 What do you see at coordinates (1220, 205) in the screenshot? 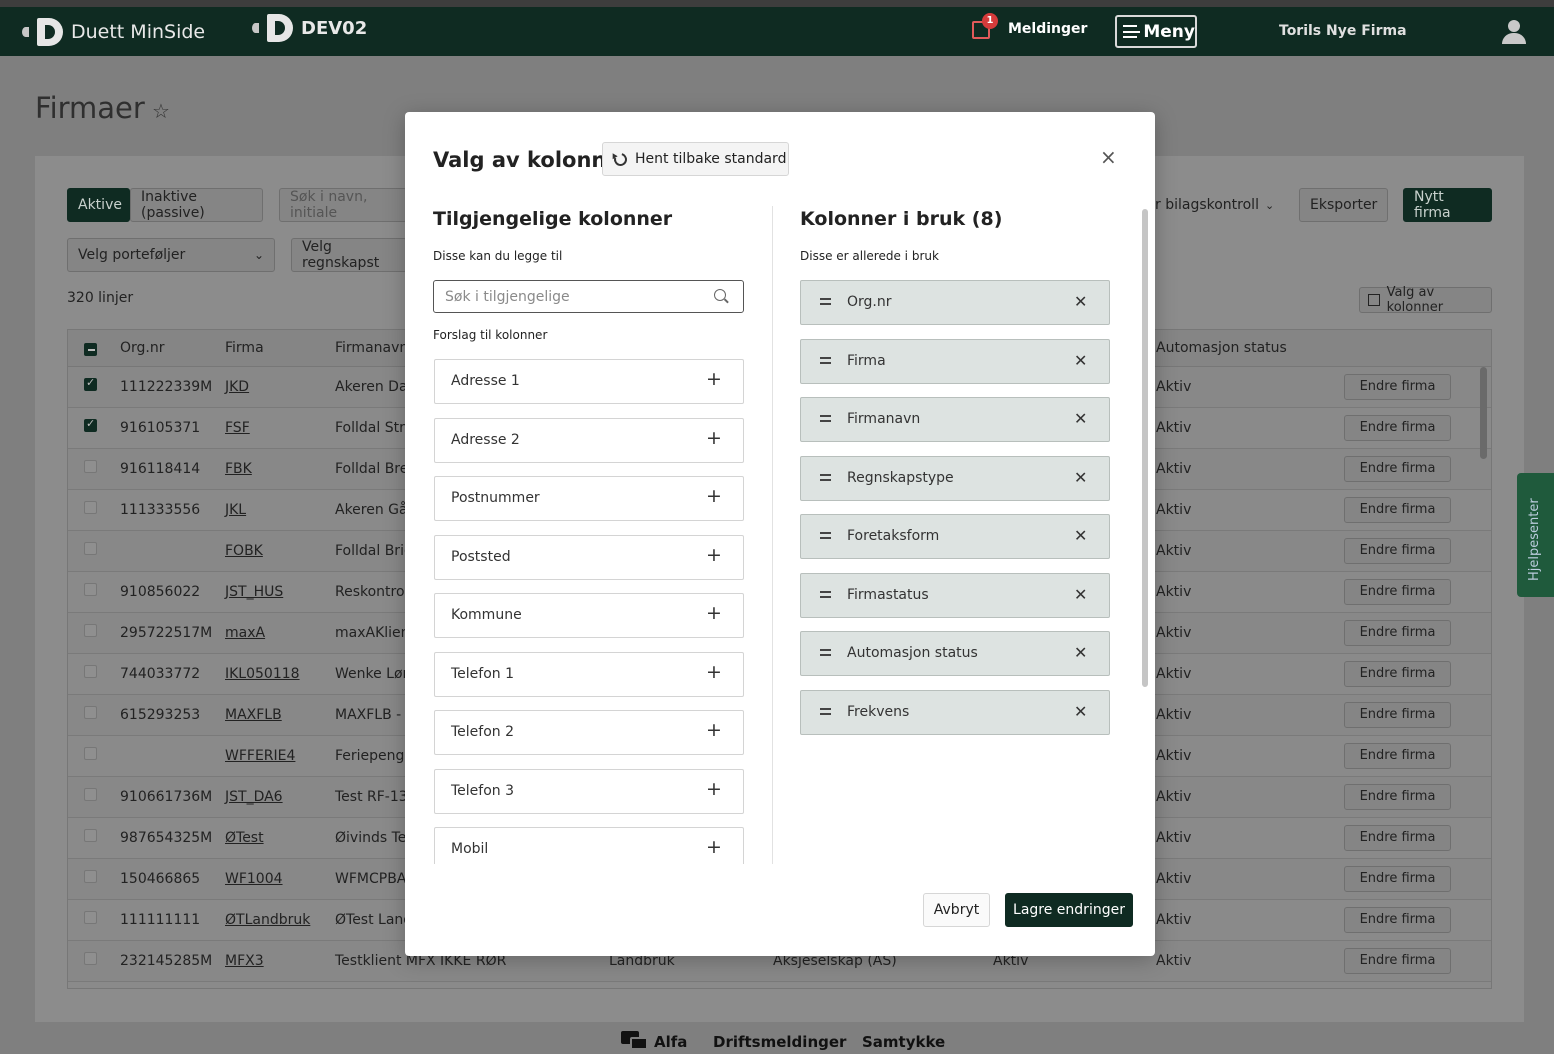
I see `bilag-filter-dropdown: r bilagskontroll ⌄` at bounding box center [1220, 205].